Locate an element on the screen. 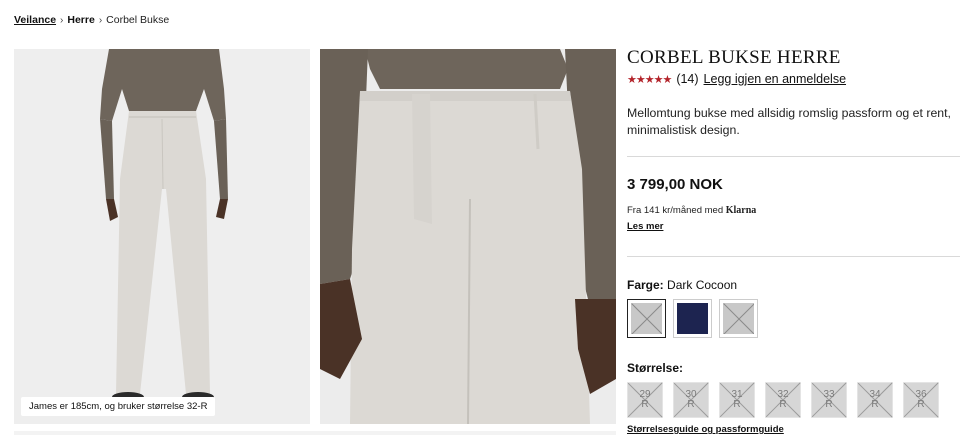 The image size is (960, 435). klarna-logo: Klarna is located at coordinates (741, 210).